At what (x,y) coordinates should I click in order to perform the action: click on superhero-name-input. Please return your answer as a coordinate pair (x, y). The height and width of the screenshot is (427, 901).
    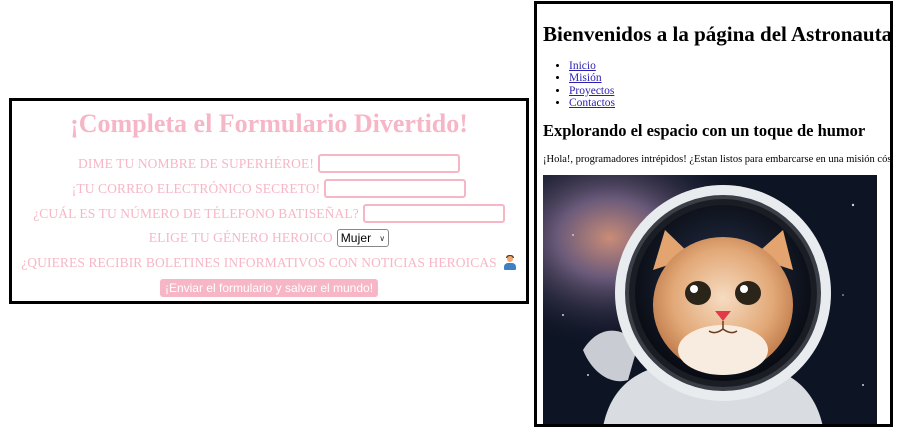
    Looking at the image, I should click on (388, 163).